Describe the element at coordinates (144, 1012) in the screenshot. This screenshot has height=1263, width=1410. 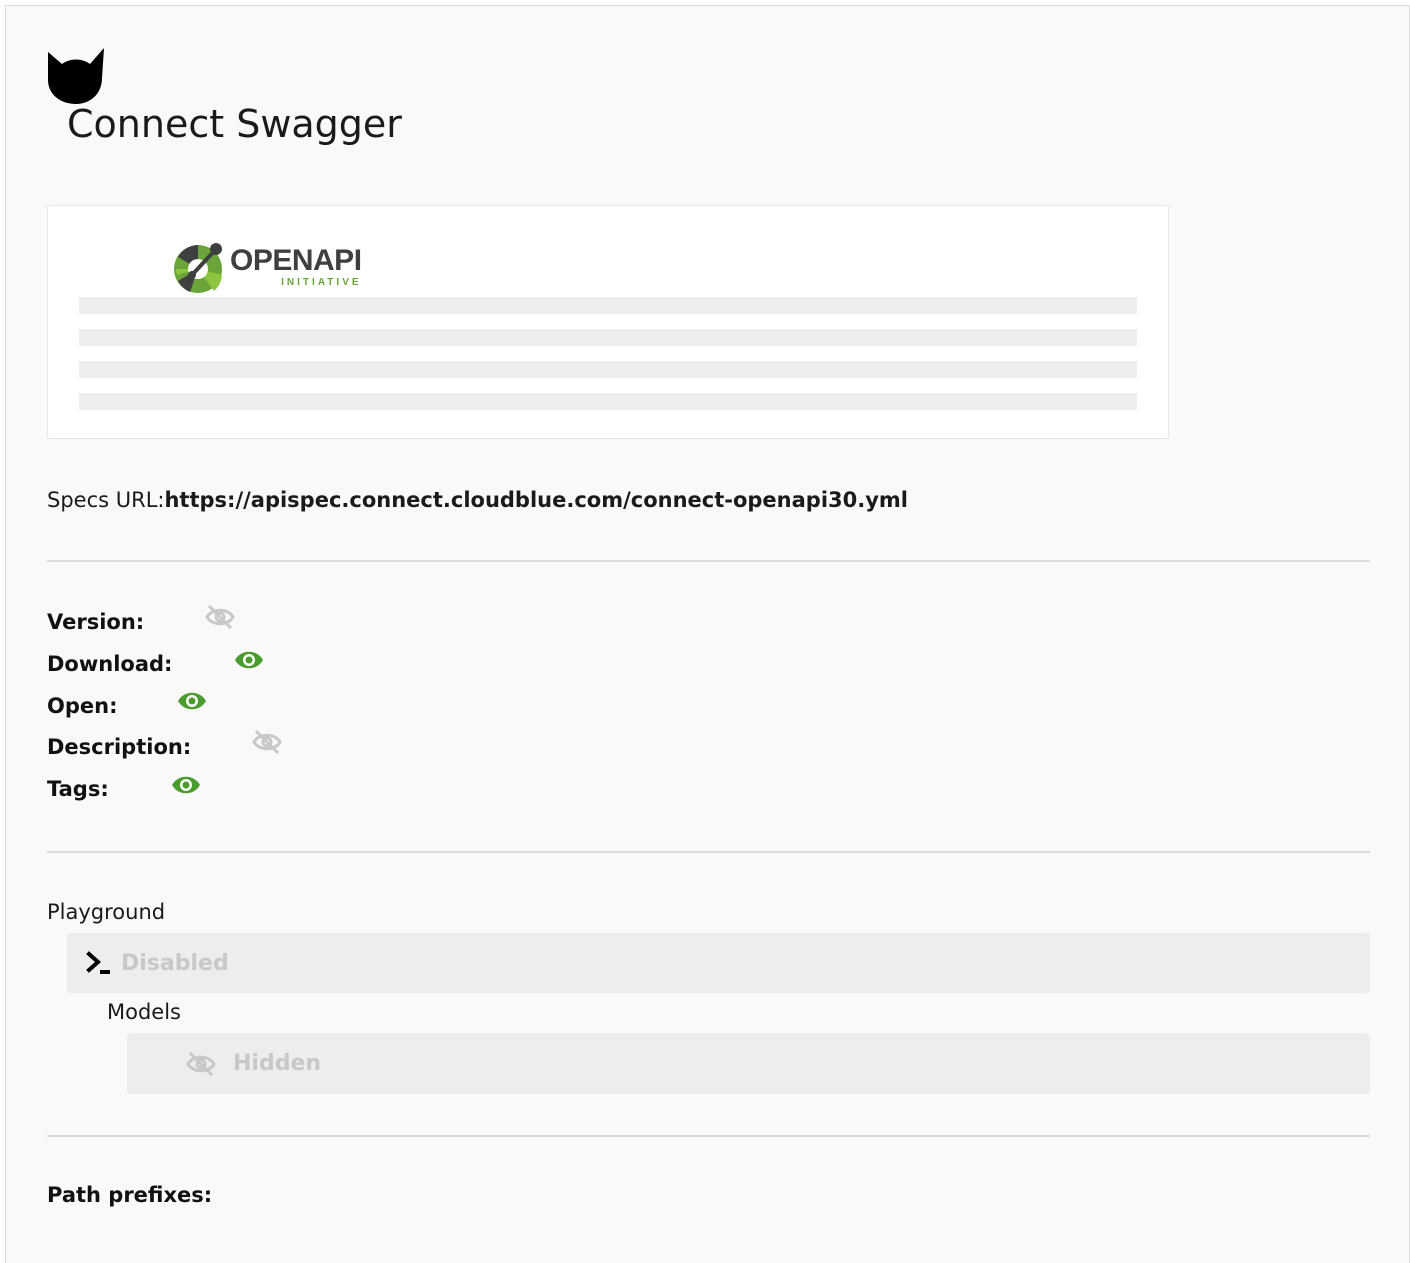
I see `models-label: Models` at that location.